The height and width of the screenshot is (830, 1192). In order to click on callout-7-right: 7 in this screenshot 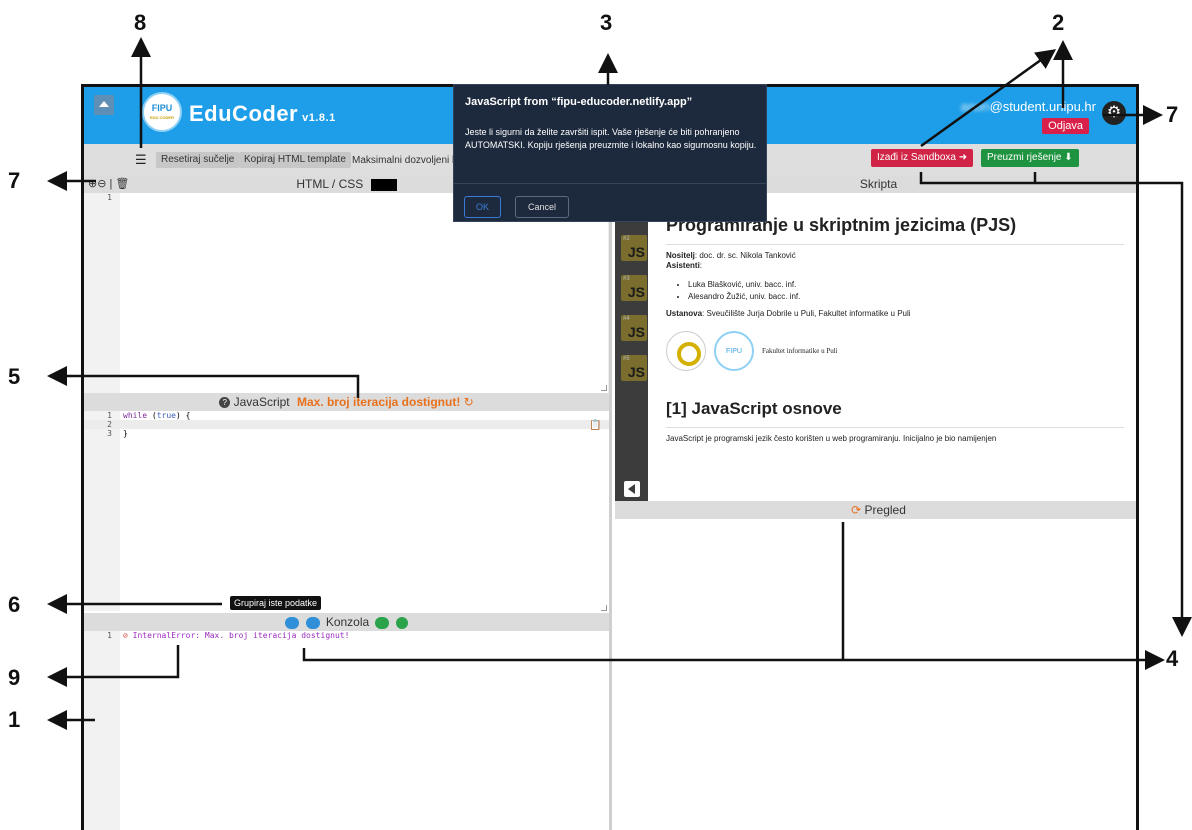, I will do `click(1172, 114)`.